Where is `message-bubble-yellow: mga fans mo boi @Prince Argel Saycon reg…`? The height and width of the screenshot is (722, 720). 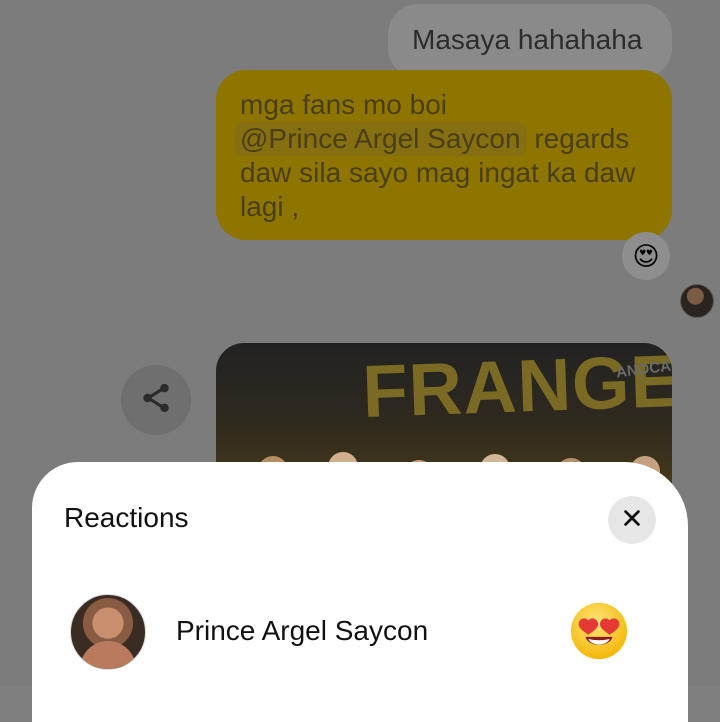
message-bubble-yellow: mga fans mo boi @Prince Argel Saycon reg… is located at coordinates (444, 155).